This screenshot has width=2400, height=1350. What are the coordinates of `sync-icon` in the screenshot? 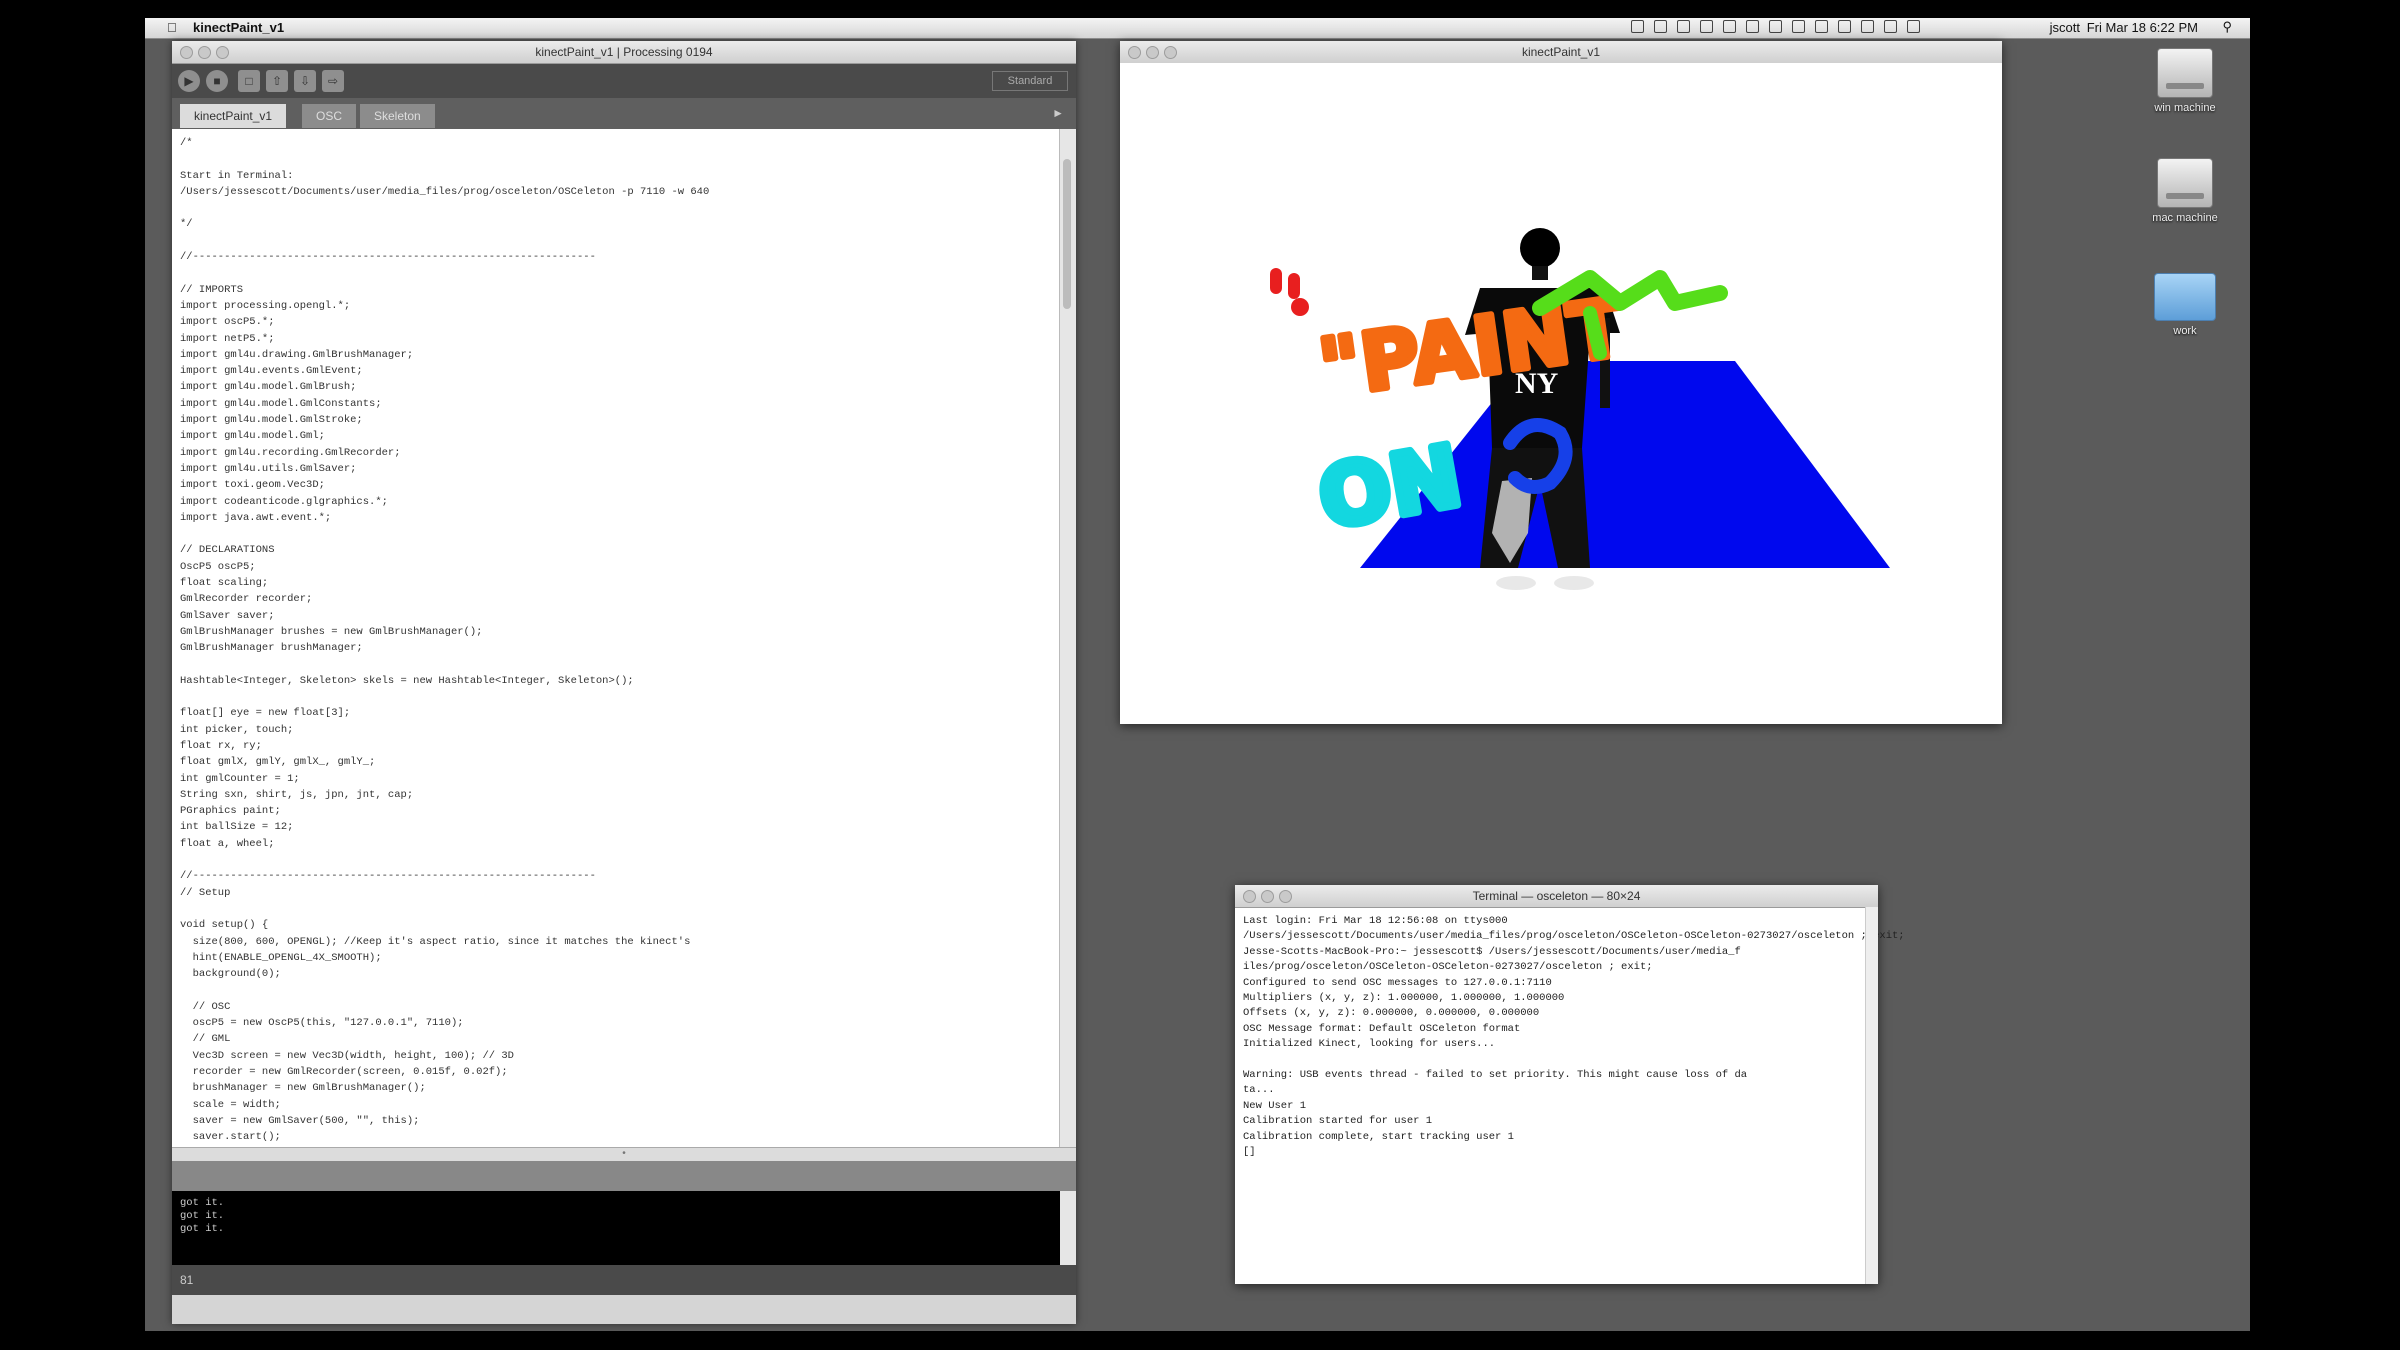 It's located at (1775, 26).